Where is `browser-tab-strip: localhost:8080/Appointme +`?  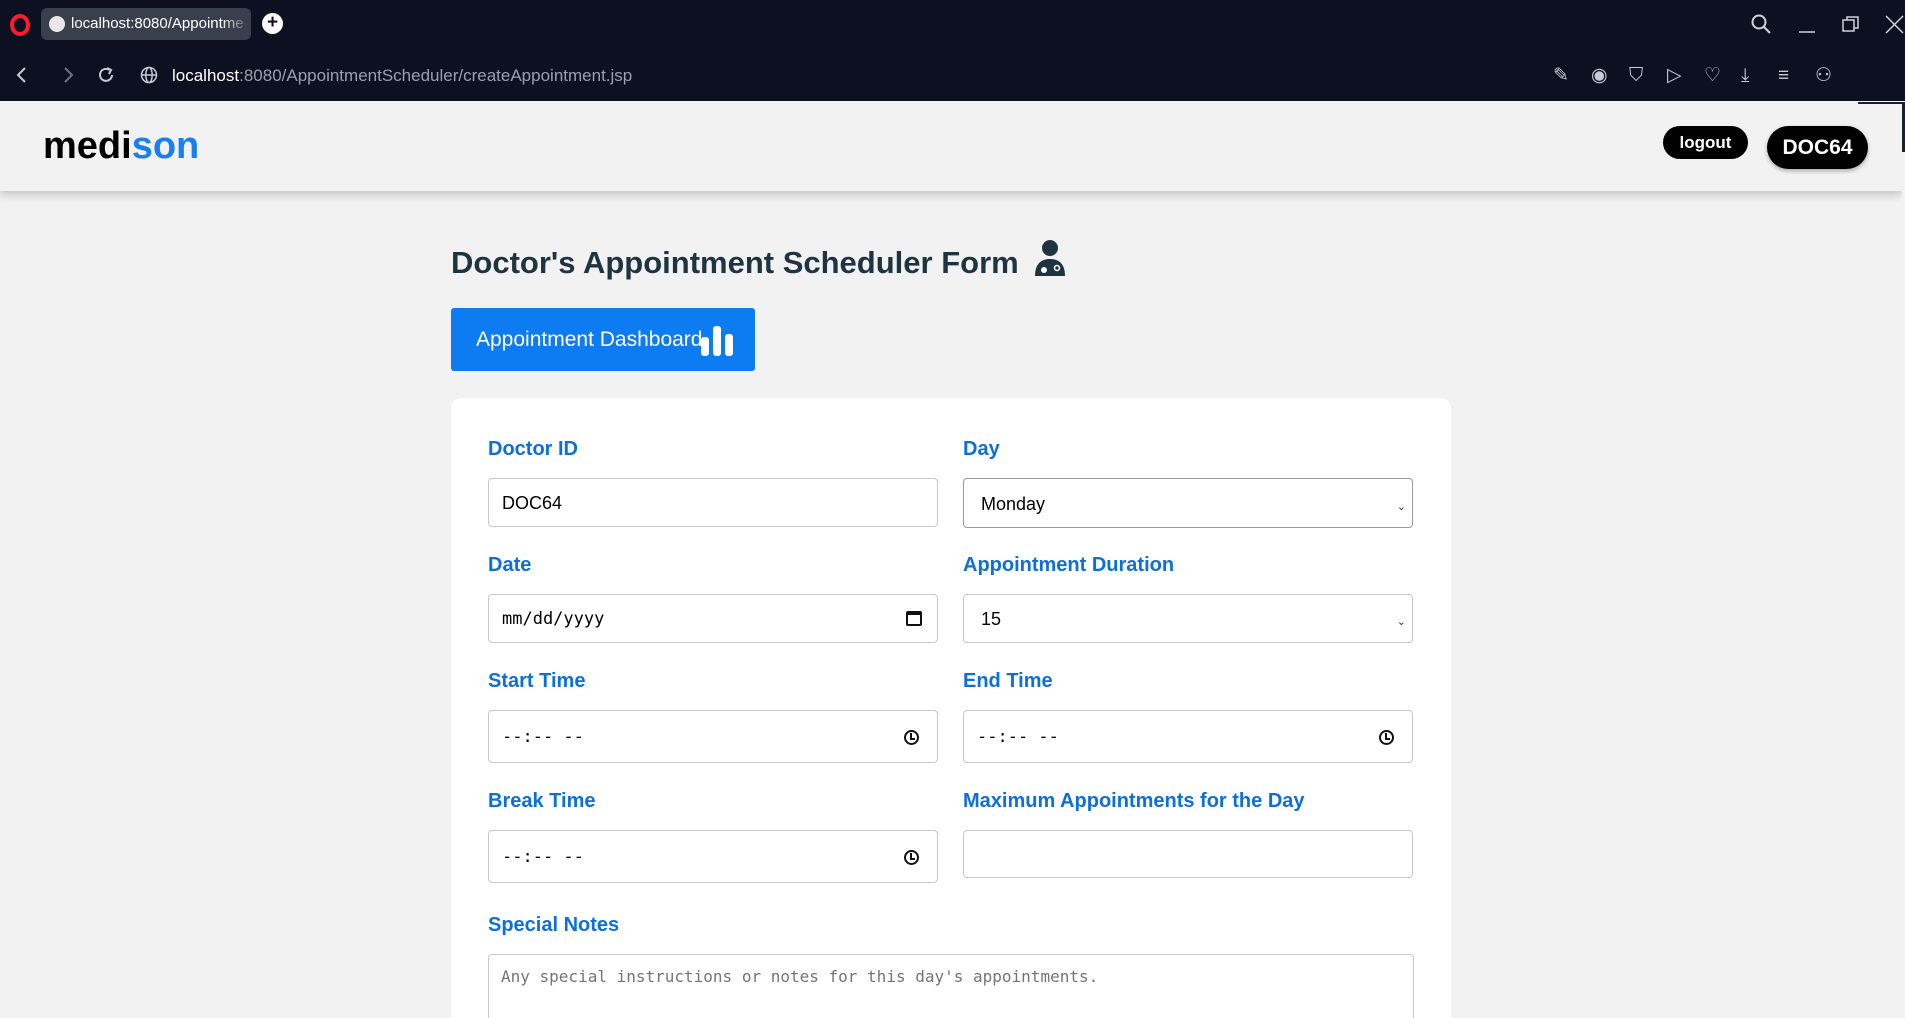
browser-tab-strip: localhost:8080/Appointme + is located at coordinates (952, 25).